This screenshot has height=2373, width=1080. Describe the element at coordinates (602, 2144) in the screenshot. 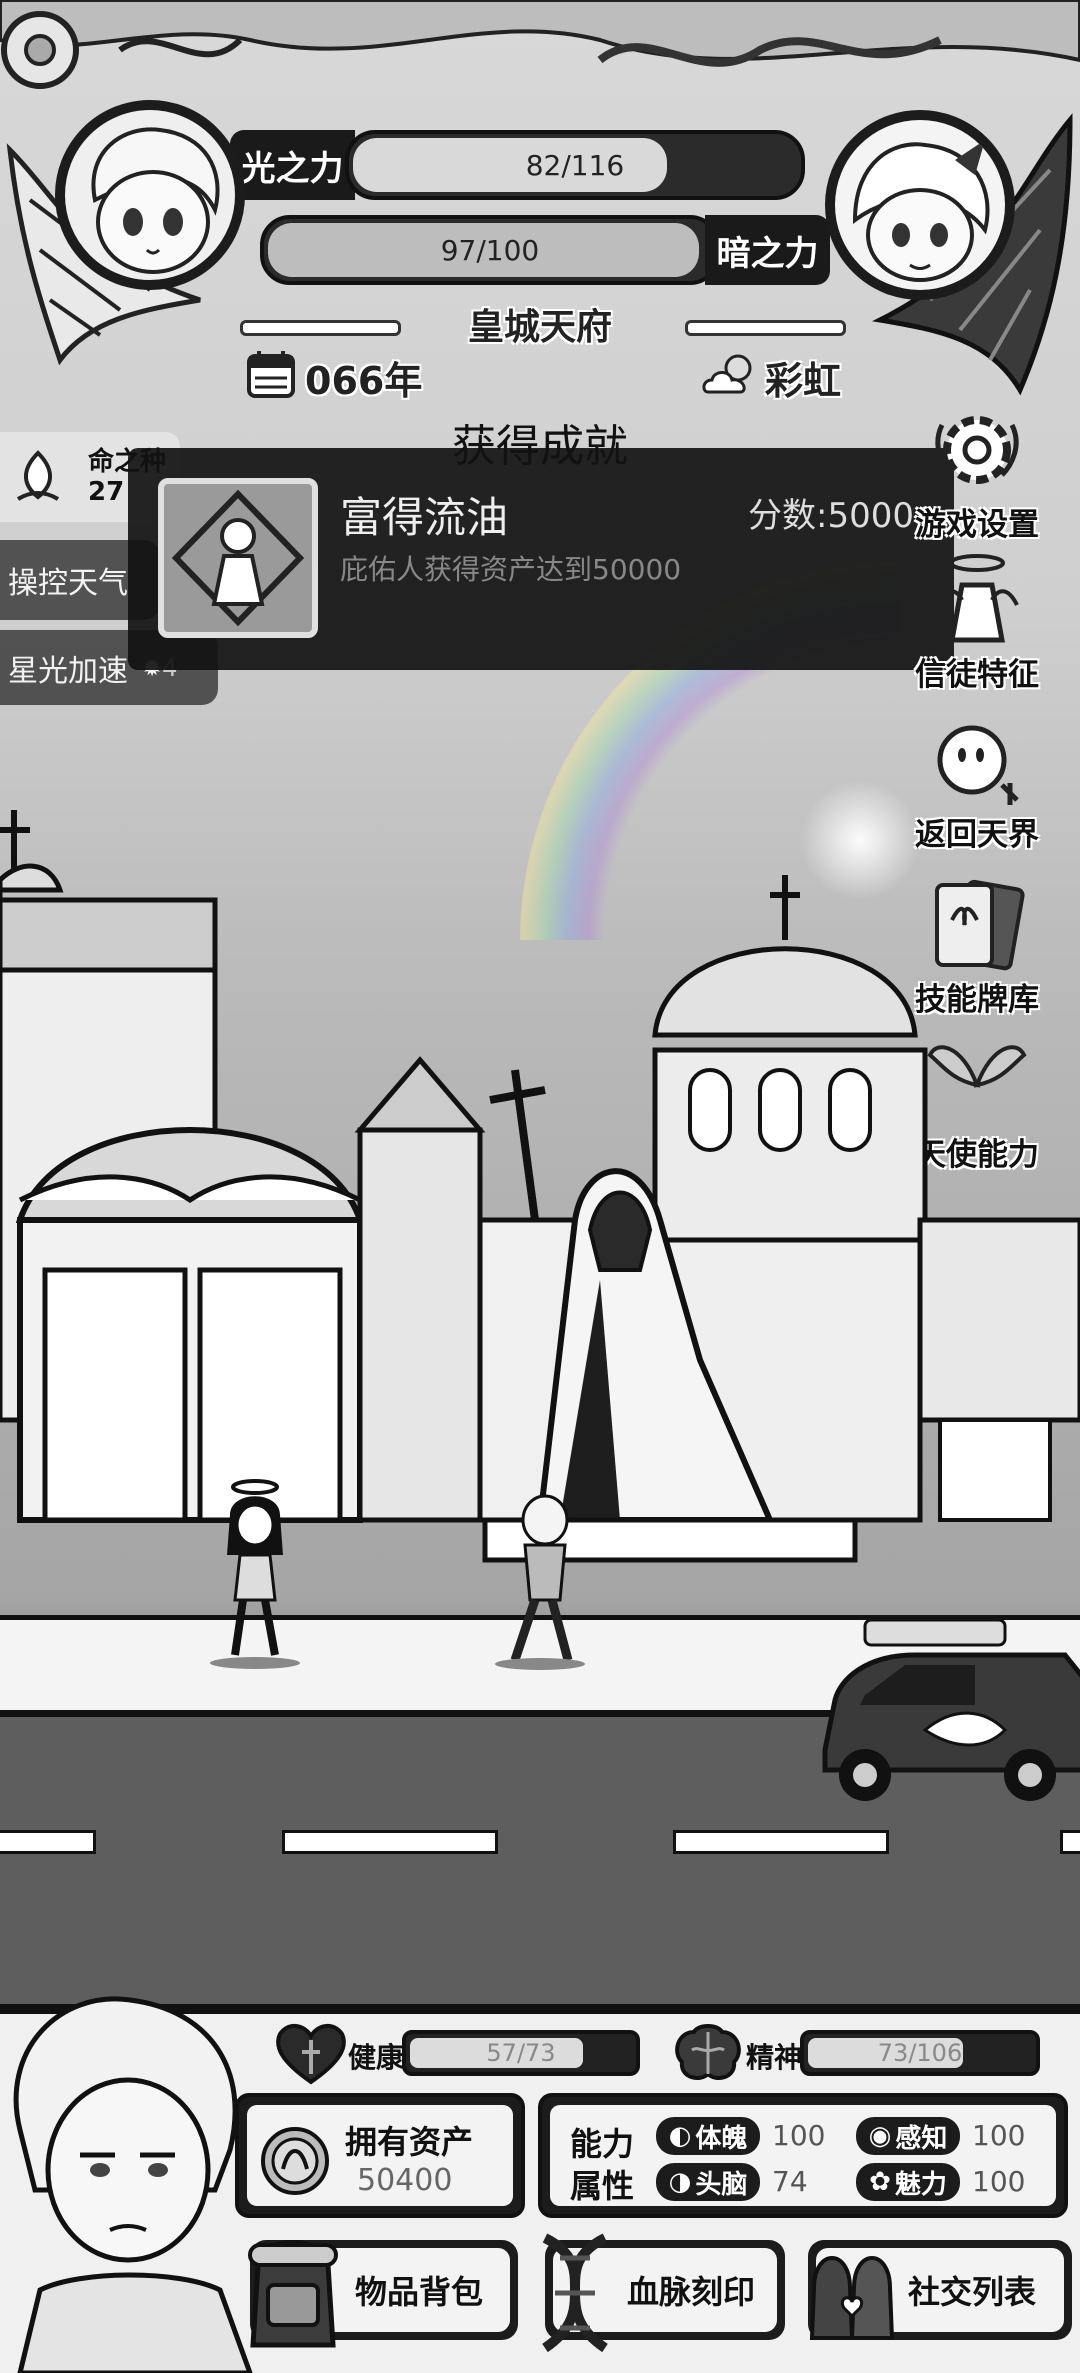

I see `attributes-label-1: 能力` at that location.